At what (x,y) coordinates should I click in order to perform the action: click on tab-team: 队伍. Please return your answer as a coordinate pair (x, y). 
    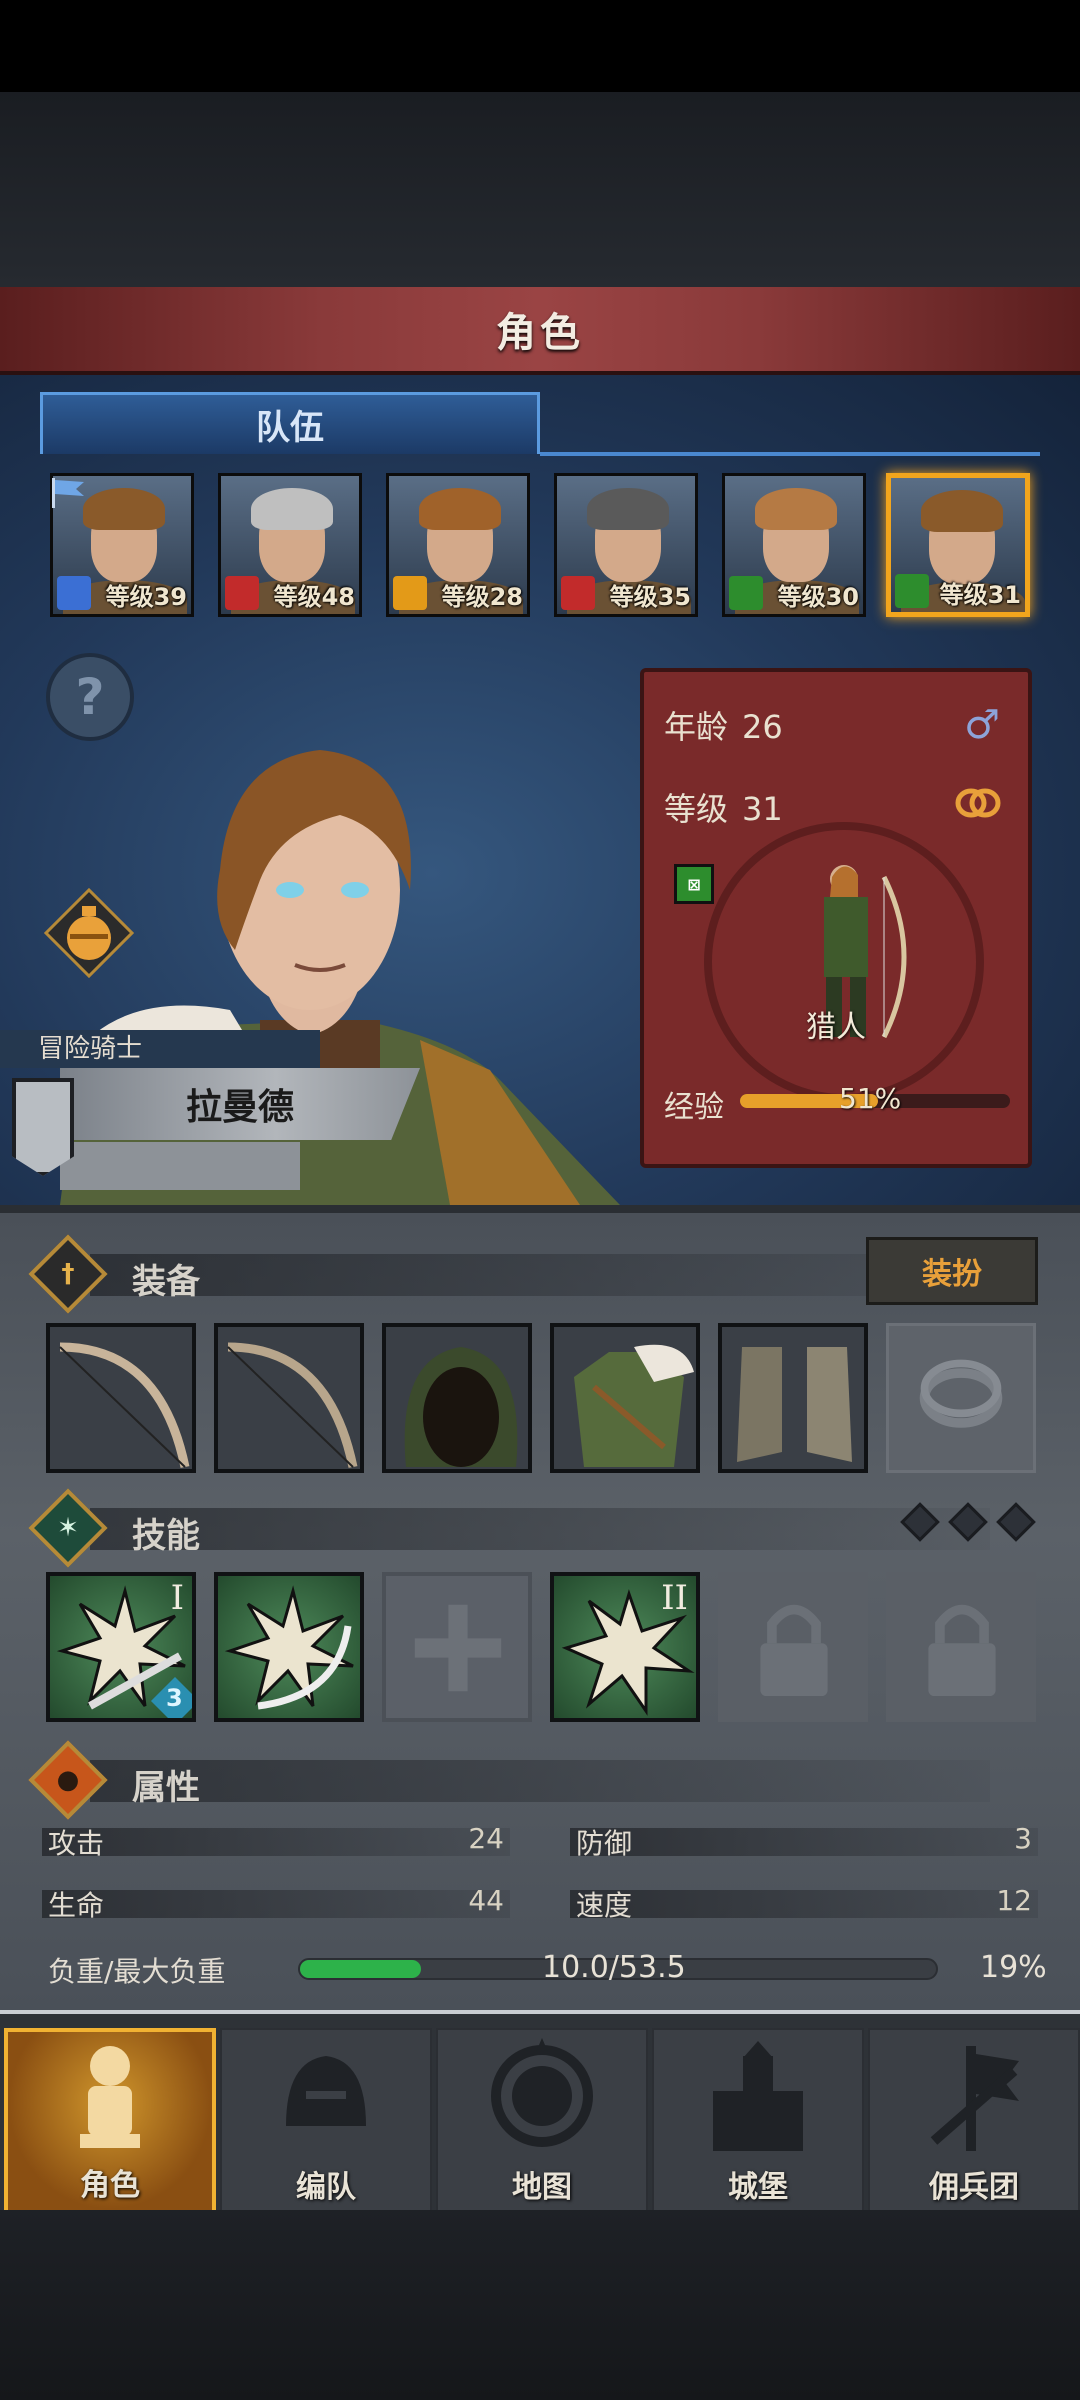
    Looking at the image, I should click on (290, 423).